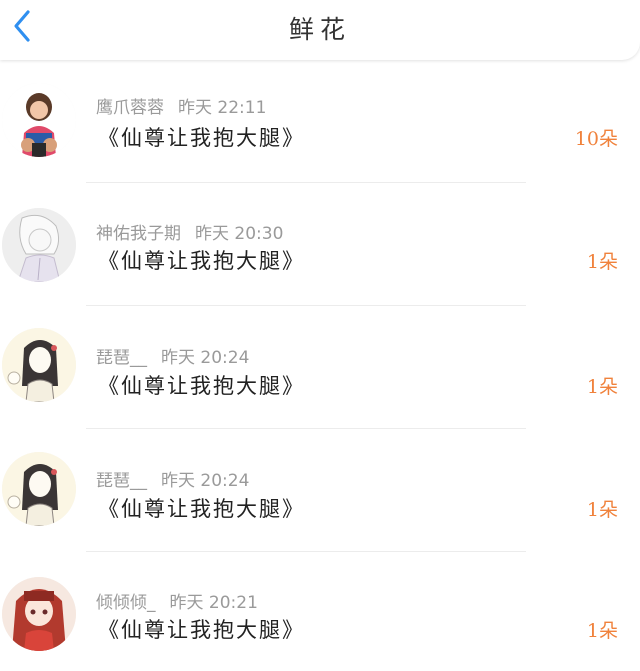 The image size is (640, 671). What do you see at coordinates (222, 108) in the screenshot?
I see `record-time: 昨天 22:11` at bounding box center [222, 108].